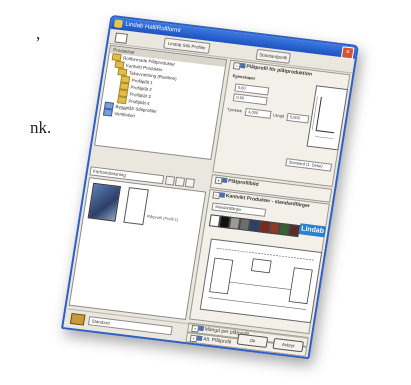  I want to click on thumbnail-label: Plåtprofil (Profil 1), so click(162, 218).